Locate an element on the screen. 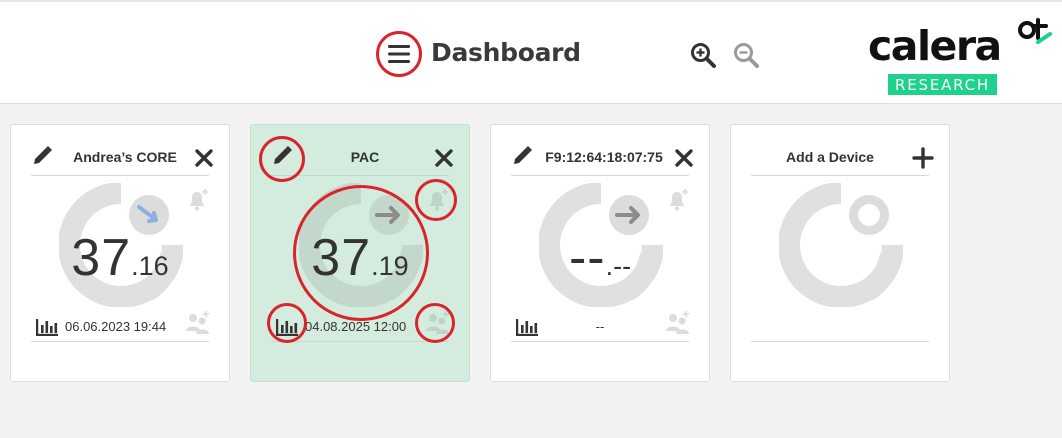  temperature-integer: -- is located at coordinates (587, 258).